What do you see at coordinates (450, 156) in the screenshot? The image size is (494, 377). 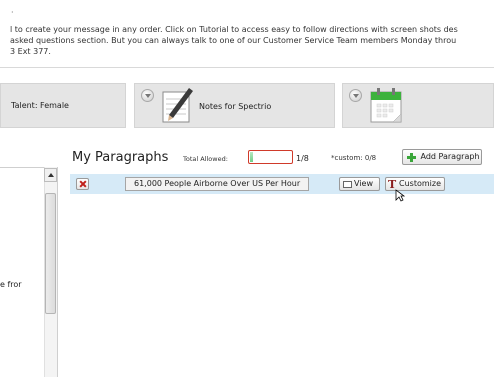 I see `add-paragraph-label: Add Paragraph` at bounding box center [450, 156].